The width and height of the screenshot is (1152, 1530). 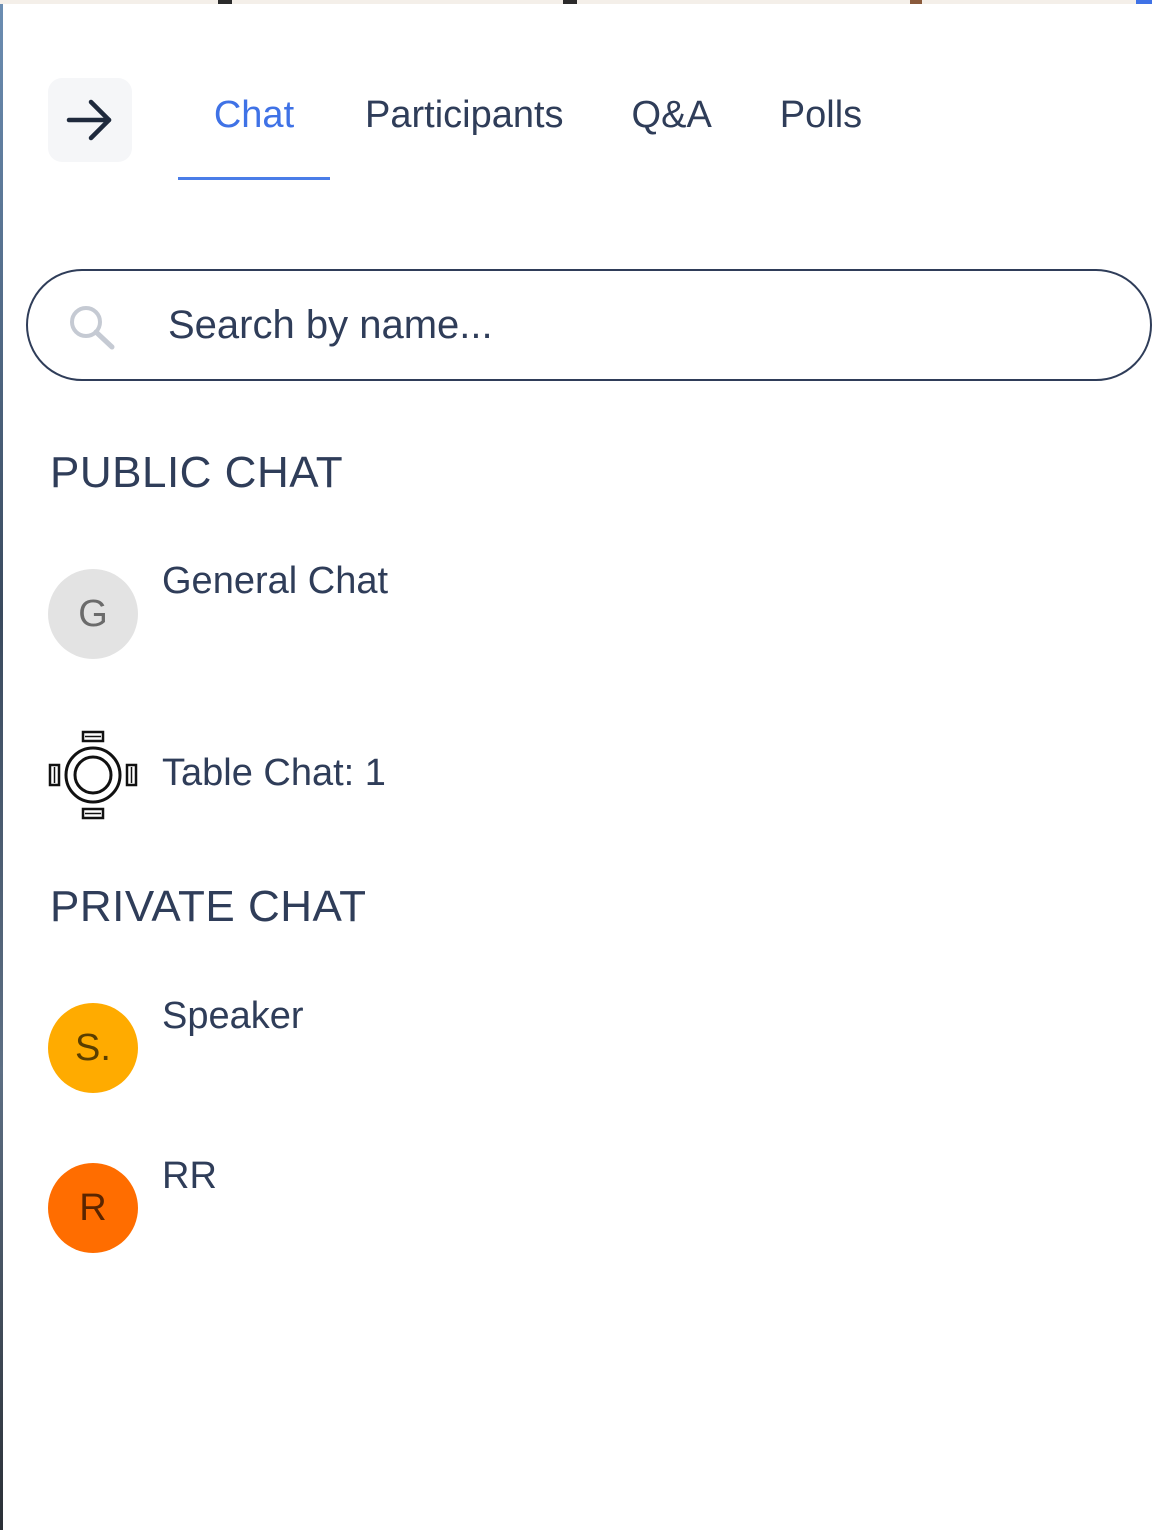 I want to click on chat-item-label: Speaker, so click(x=233, y=1016).